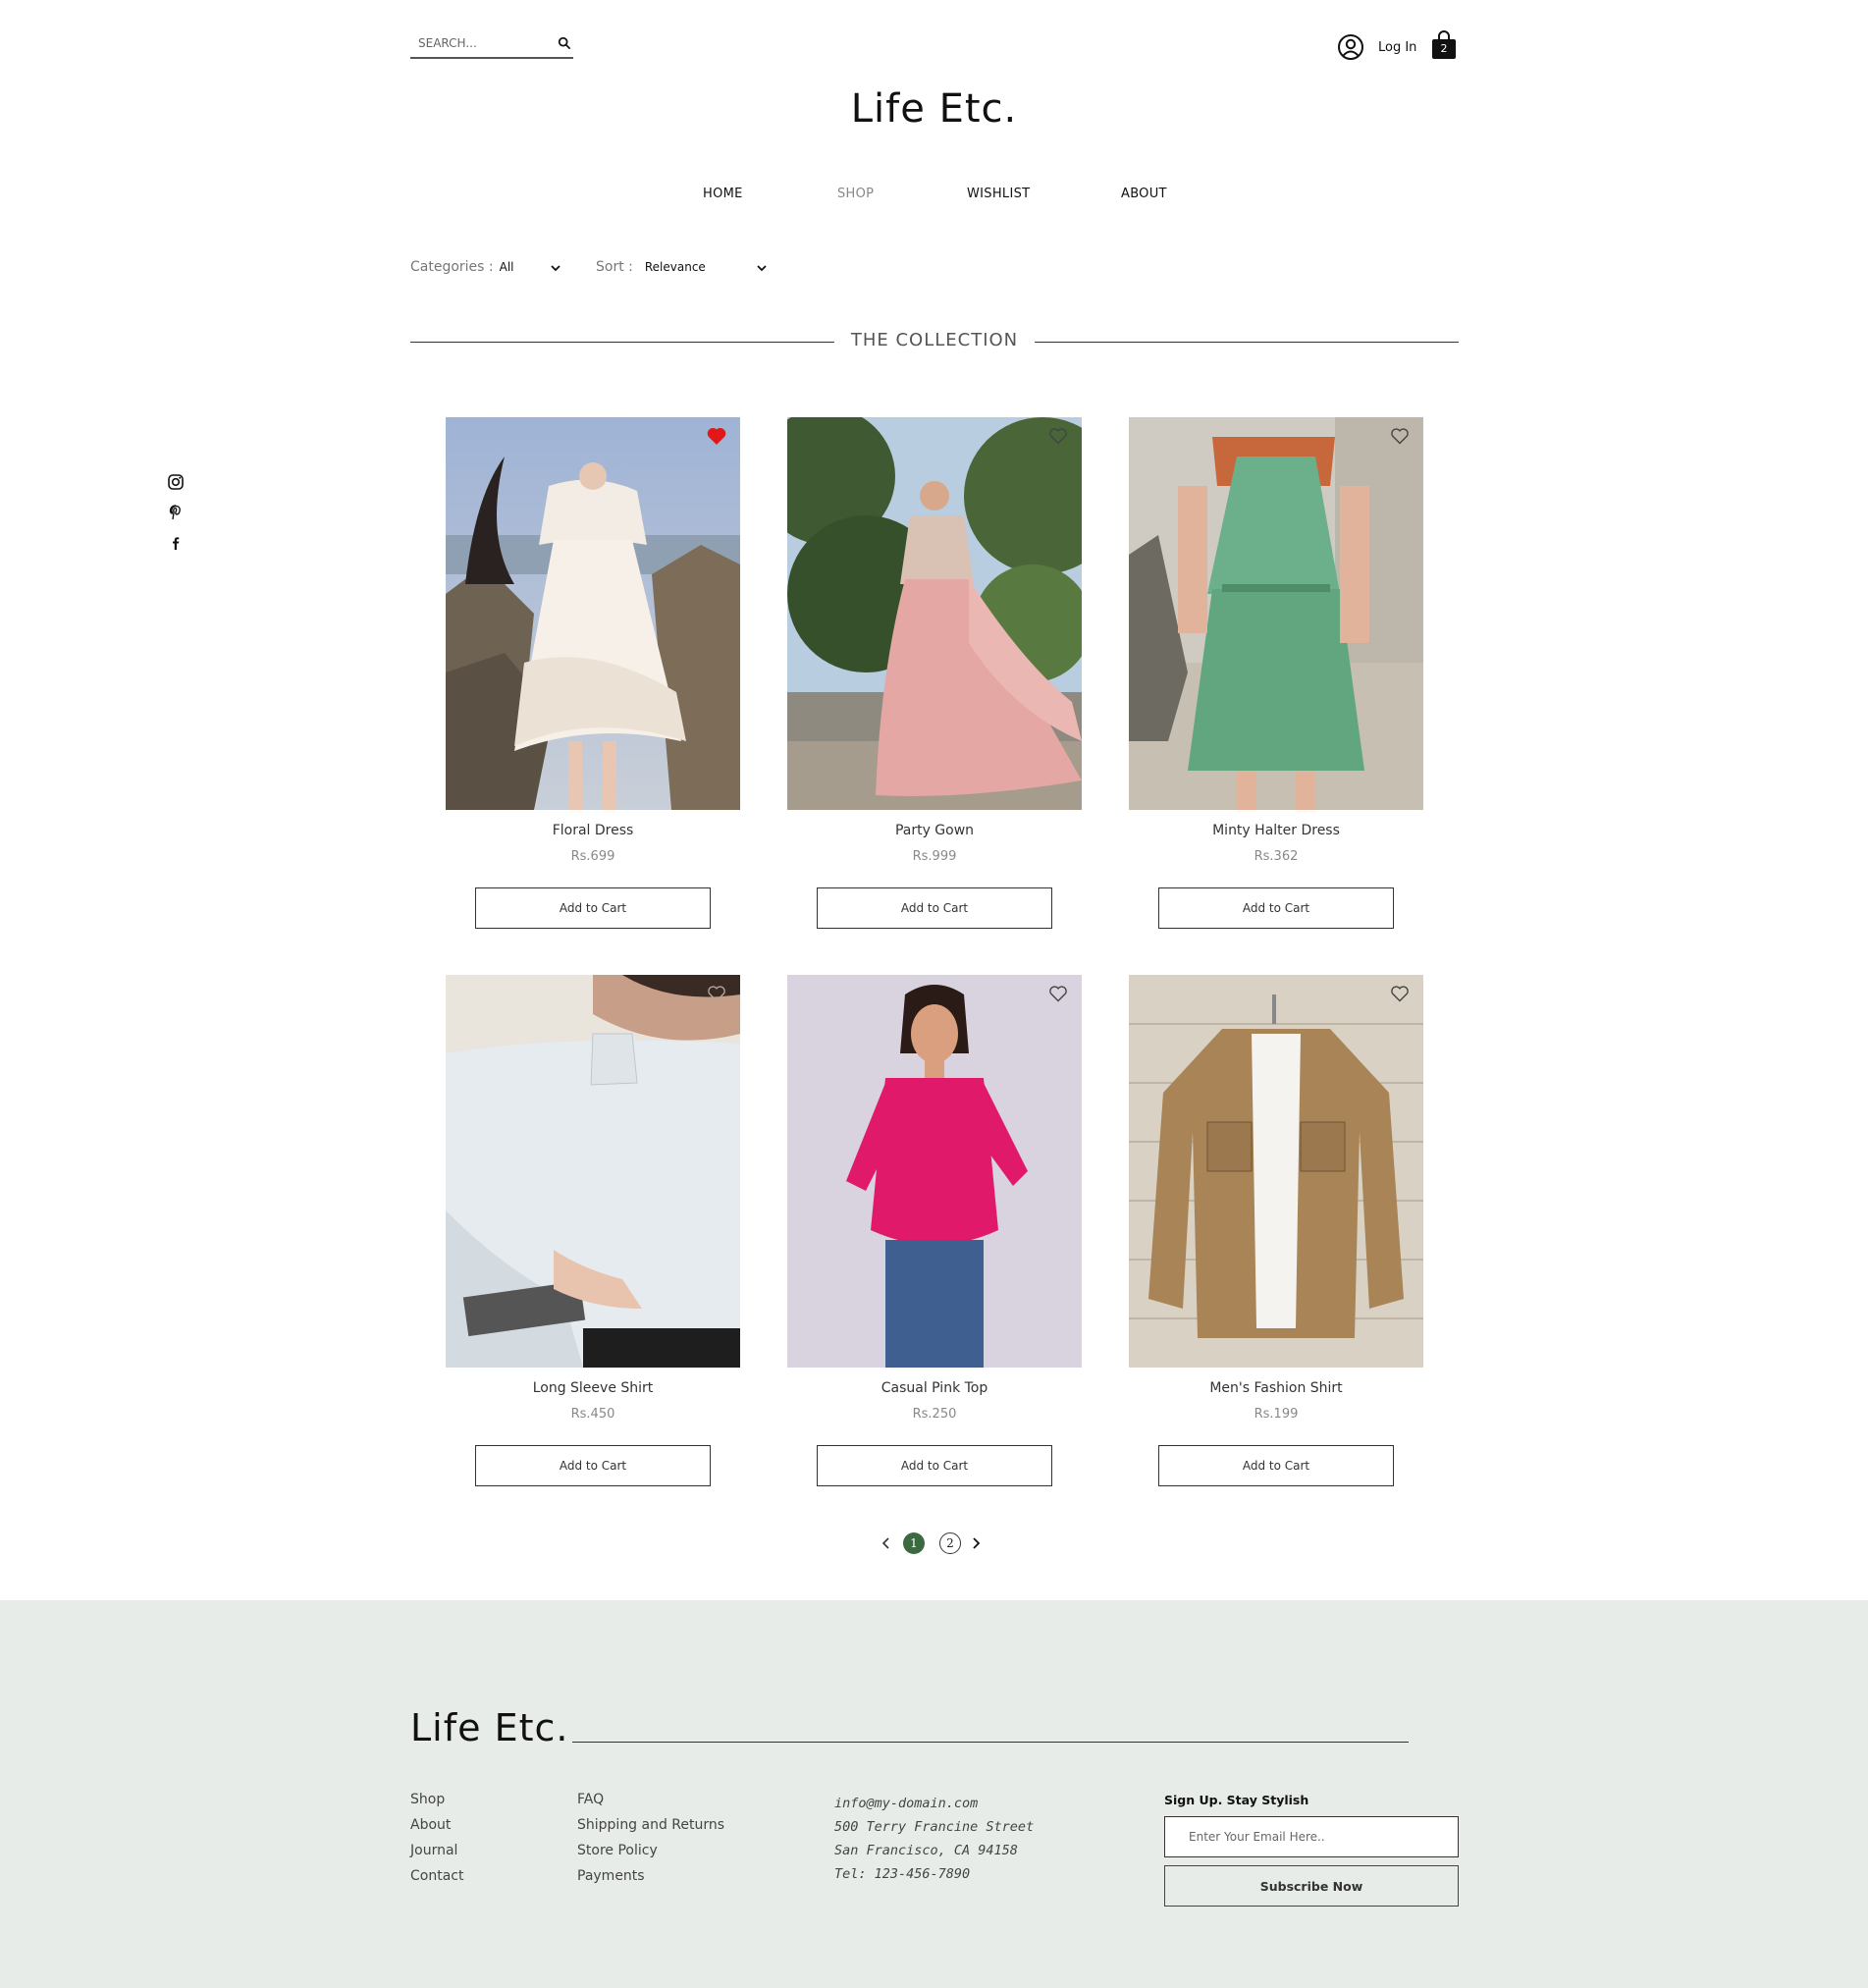  What do you see at coordinates (950, 1543) in the screenshot?
I see `page-button: 2` at bounding box center [950, 1543].